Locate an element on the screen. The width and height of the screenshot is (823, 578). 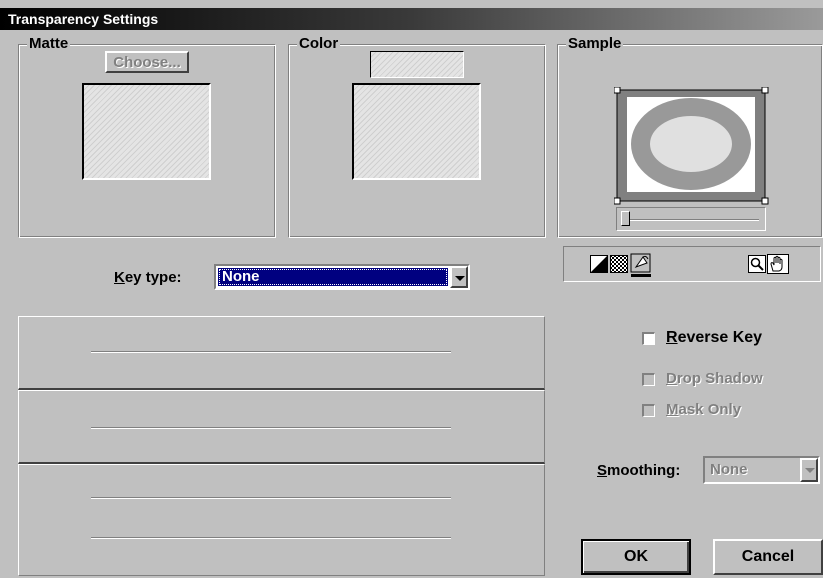
title-bar: Transparency Settings is located at coordinates (411, 19).